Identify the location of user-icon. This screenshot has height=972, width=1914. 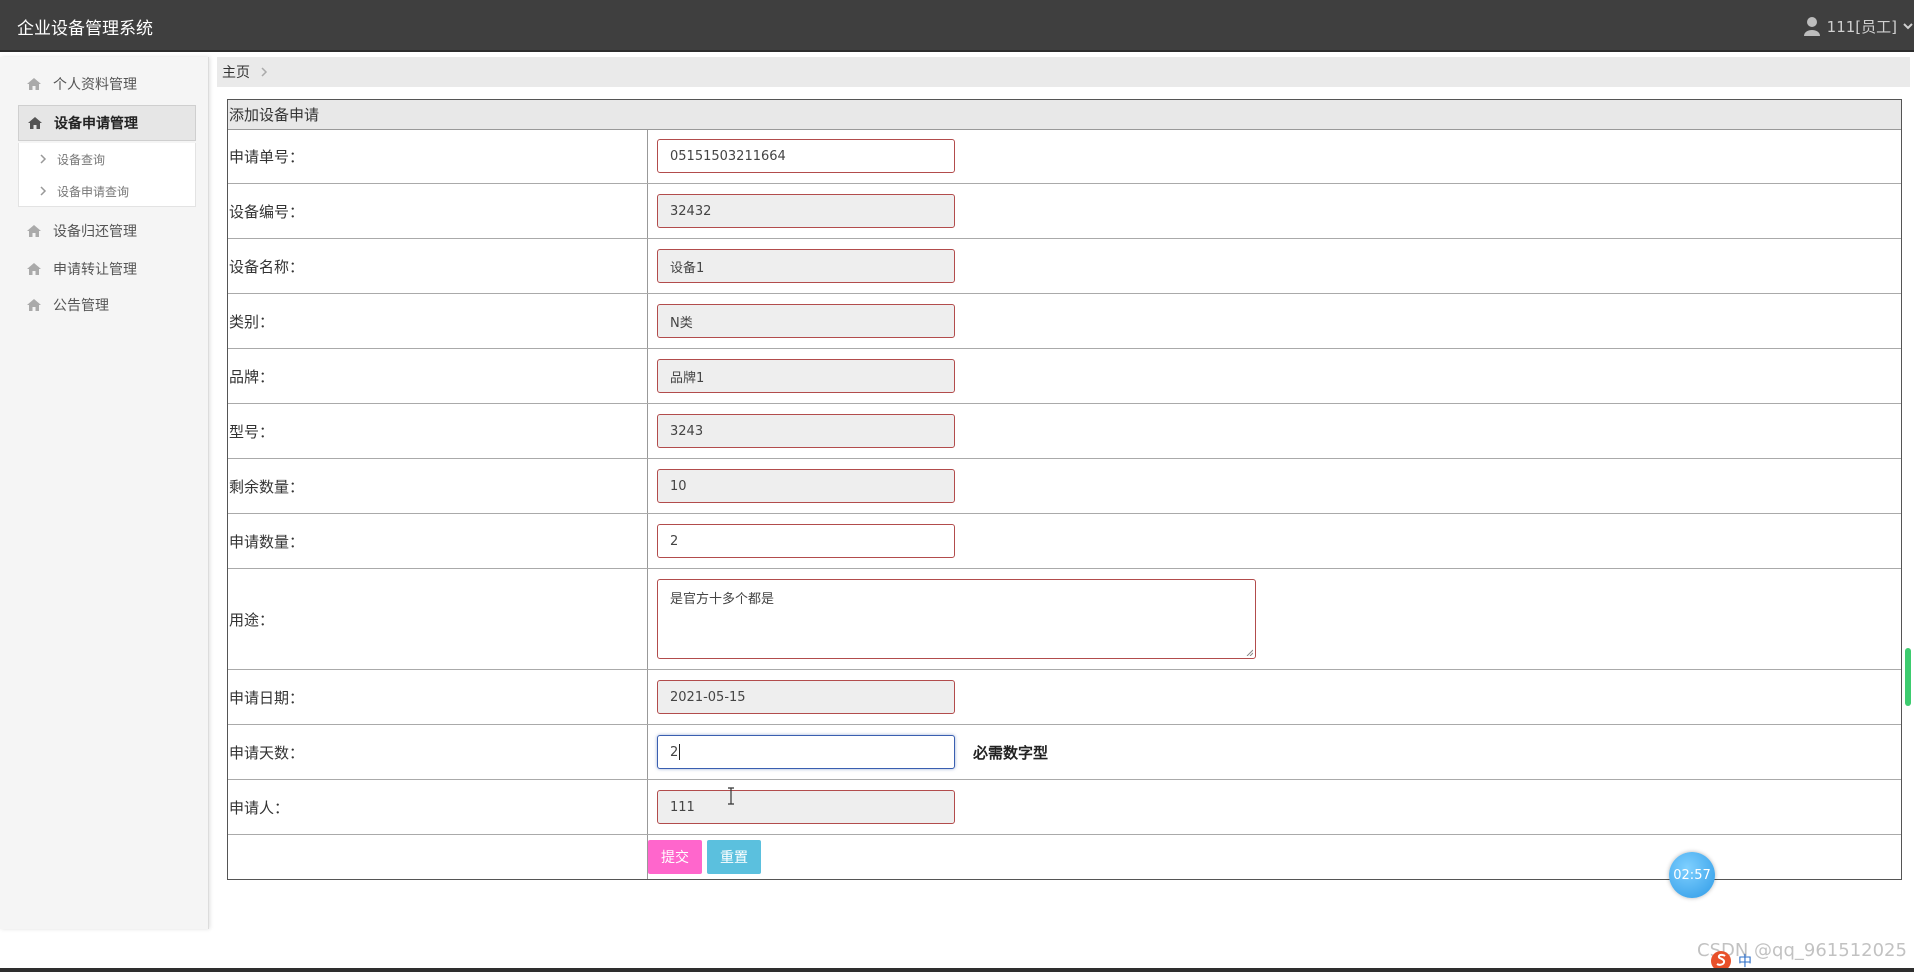
(1811, 26).